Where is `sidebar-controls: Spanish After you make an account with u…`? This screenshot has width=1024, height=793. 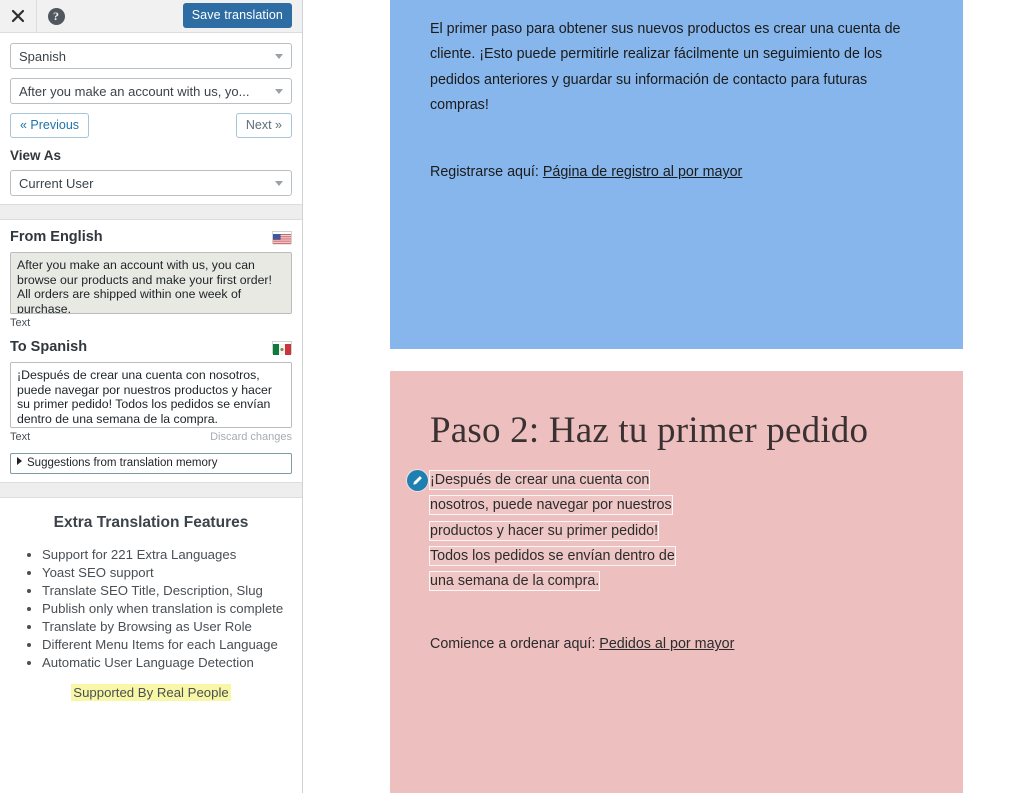
sidebar-controls: Spanish After you make an account with u… is located at coordinates (151, 118).